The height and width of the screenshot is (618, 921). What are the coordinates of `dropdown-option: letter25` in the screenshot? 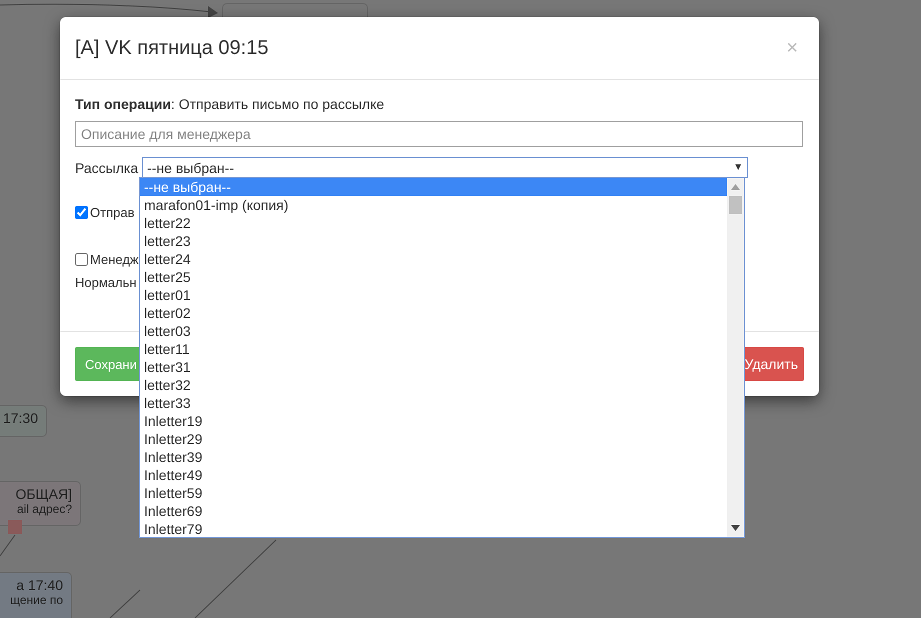 It's located at (433, 277).